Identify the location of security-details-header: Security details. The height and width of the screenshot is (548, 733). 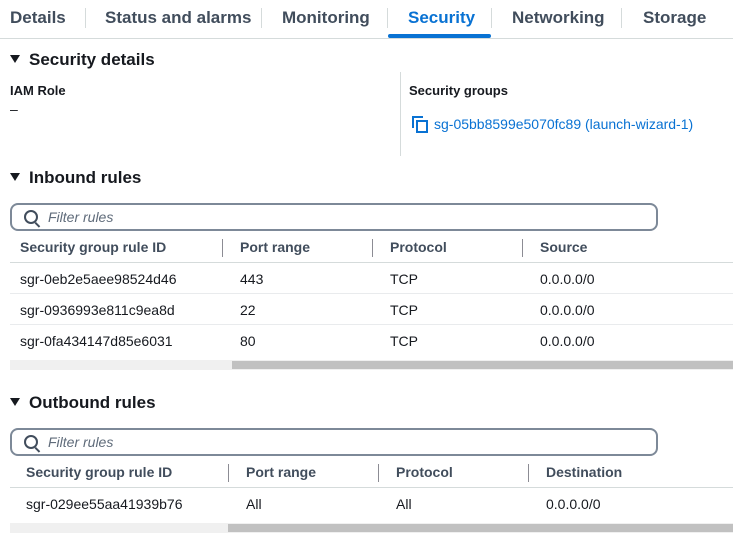
(82, 60).